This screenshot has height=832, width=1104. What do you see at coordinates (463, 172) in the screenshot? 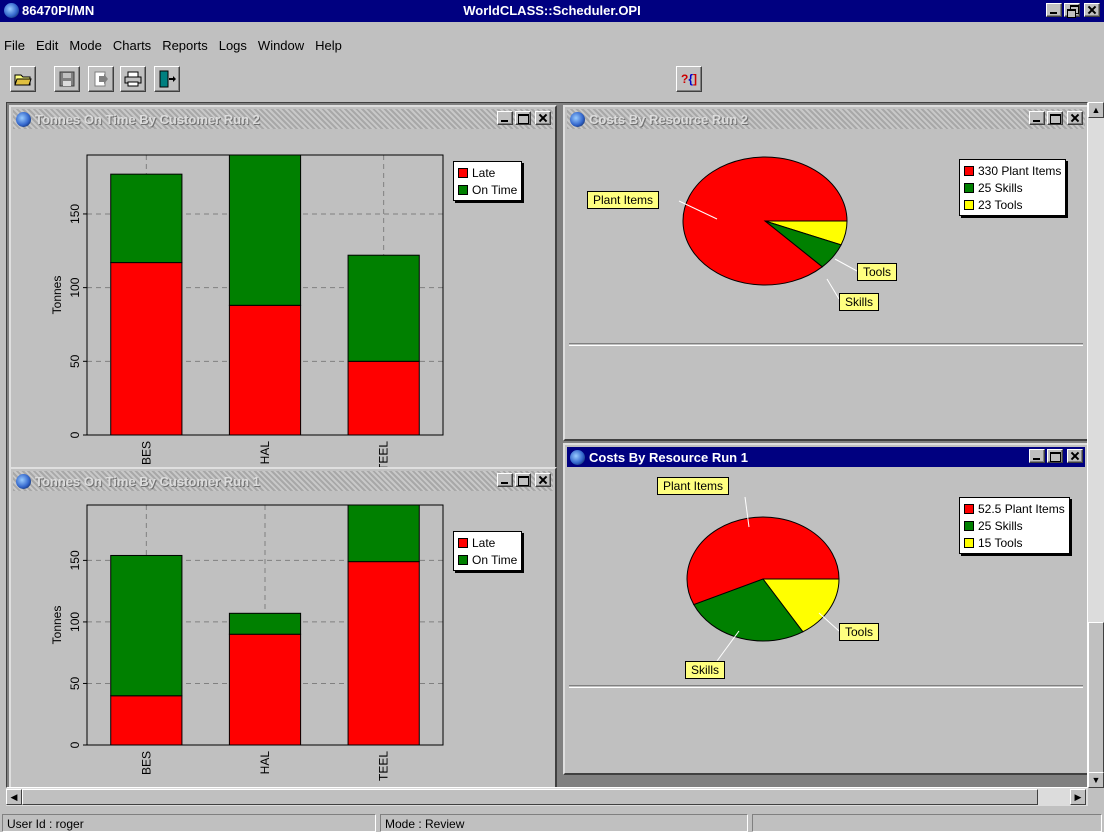
I see `legend-late-swatch` at bounding box center [463, 172].